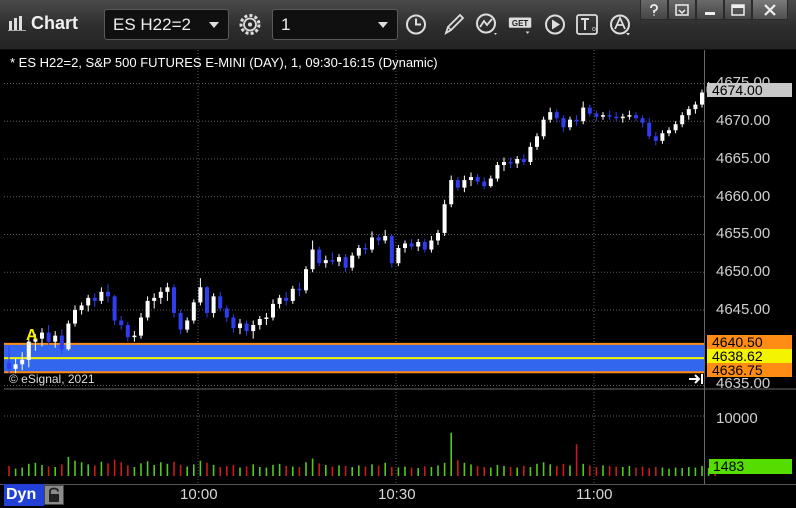 The image size is (796, 508). What do you see at coordinates (743, 120) in the screenshot?
I see `price-tick: 4670.00` at bounding box center [743, 120].